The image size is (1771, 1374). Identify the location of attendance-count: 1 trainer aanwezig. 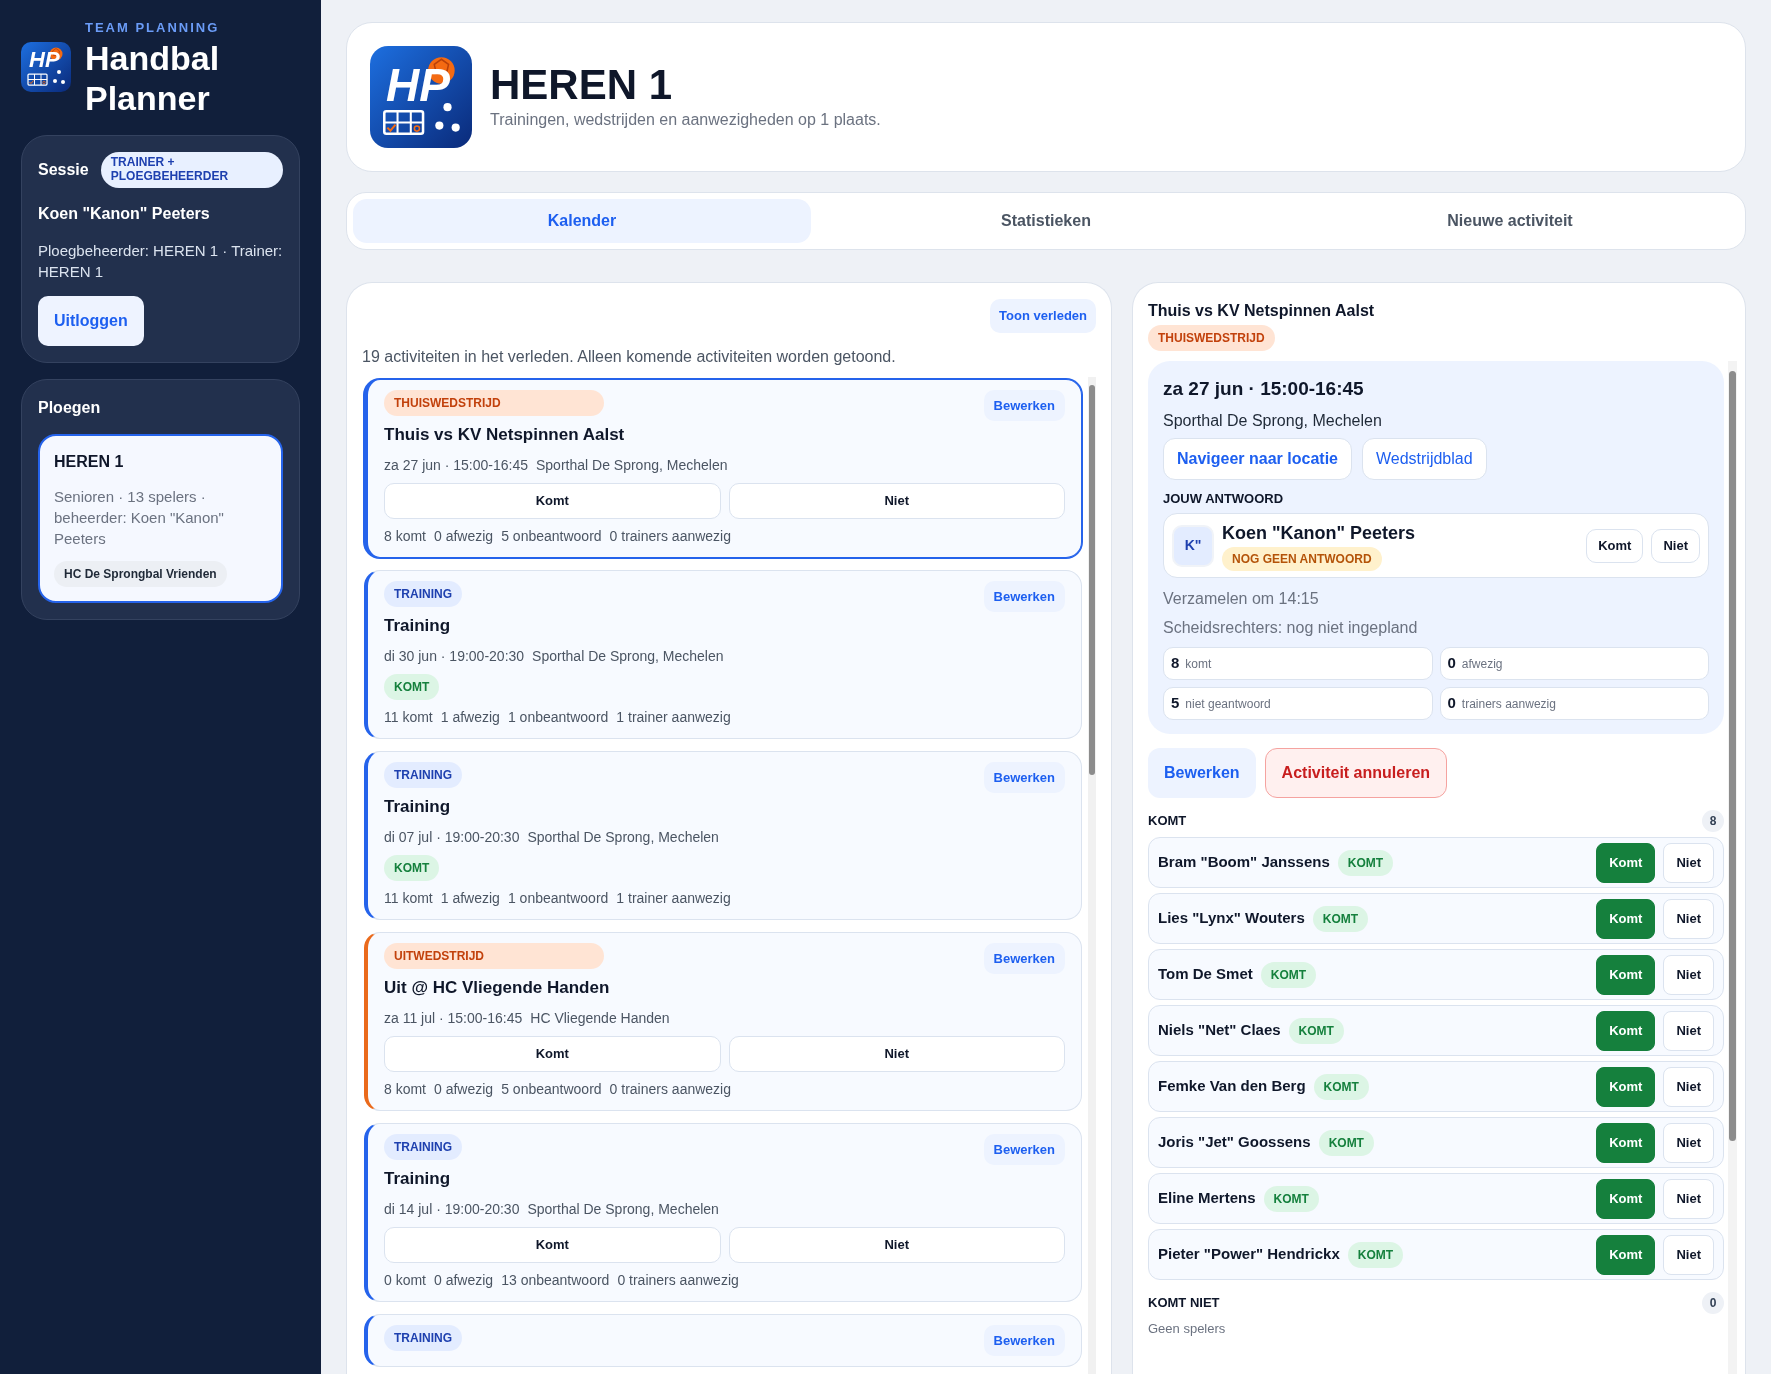
(673, 898).